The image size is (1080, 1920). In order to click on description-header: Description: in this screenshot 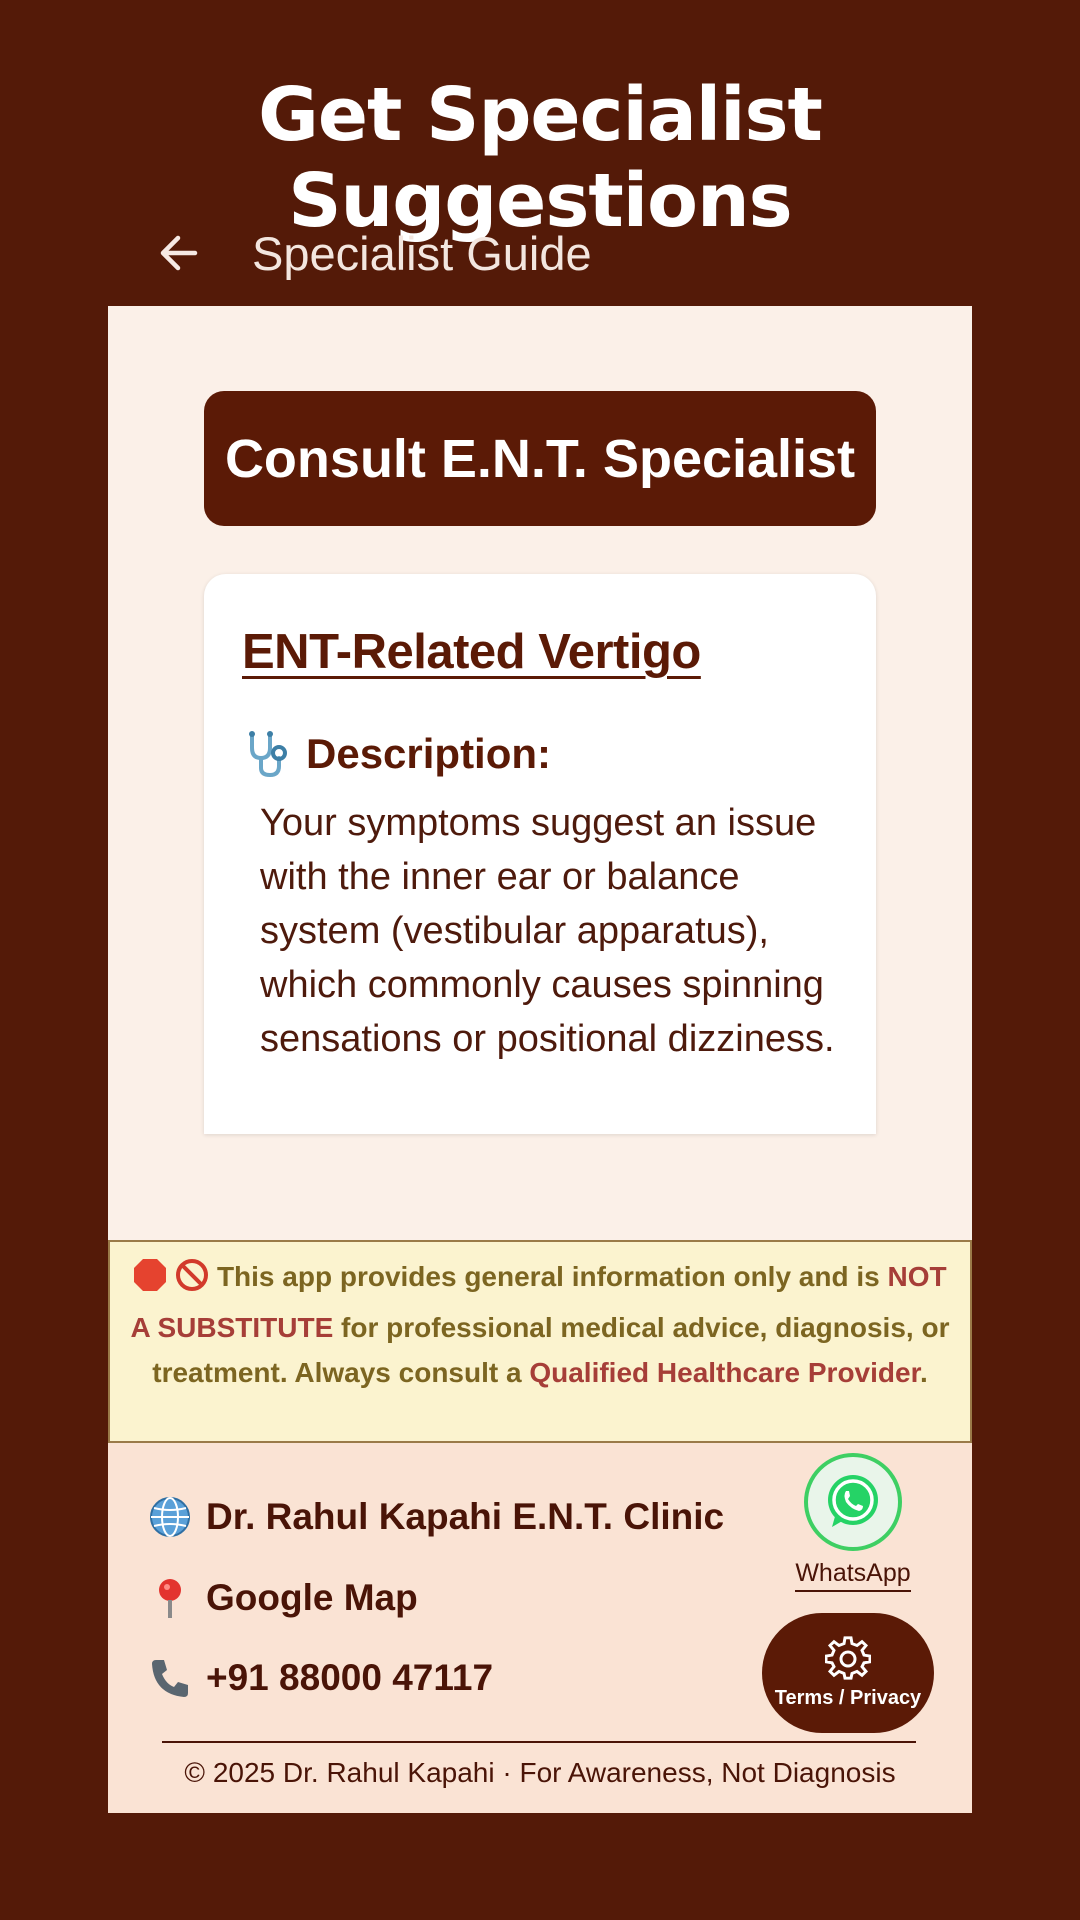, I will do `click(540, 754)`.